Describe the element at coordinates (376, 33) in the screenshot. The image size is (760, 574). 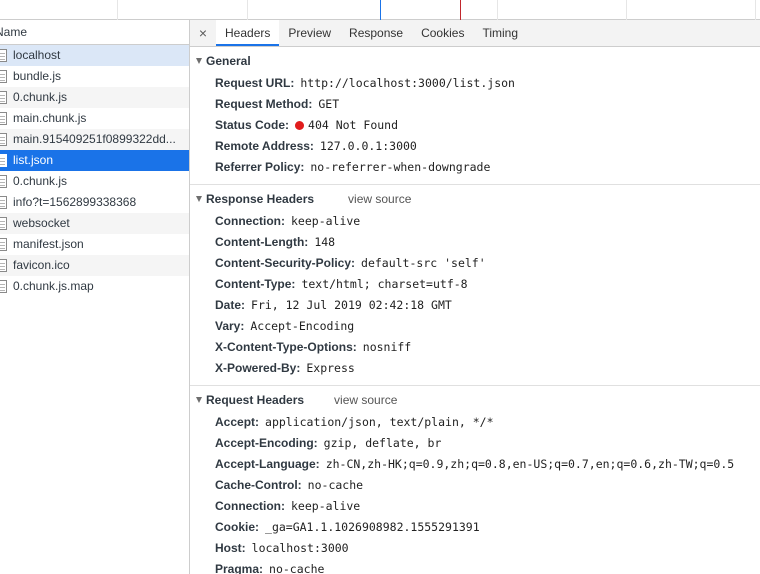
I see `tab-response: Response` at that location.